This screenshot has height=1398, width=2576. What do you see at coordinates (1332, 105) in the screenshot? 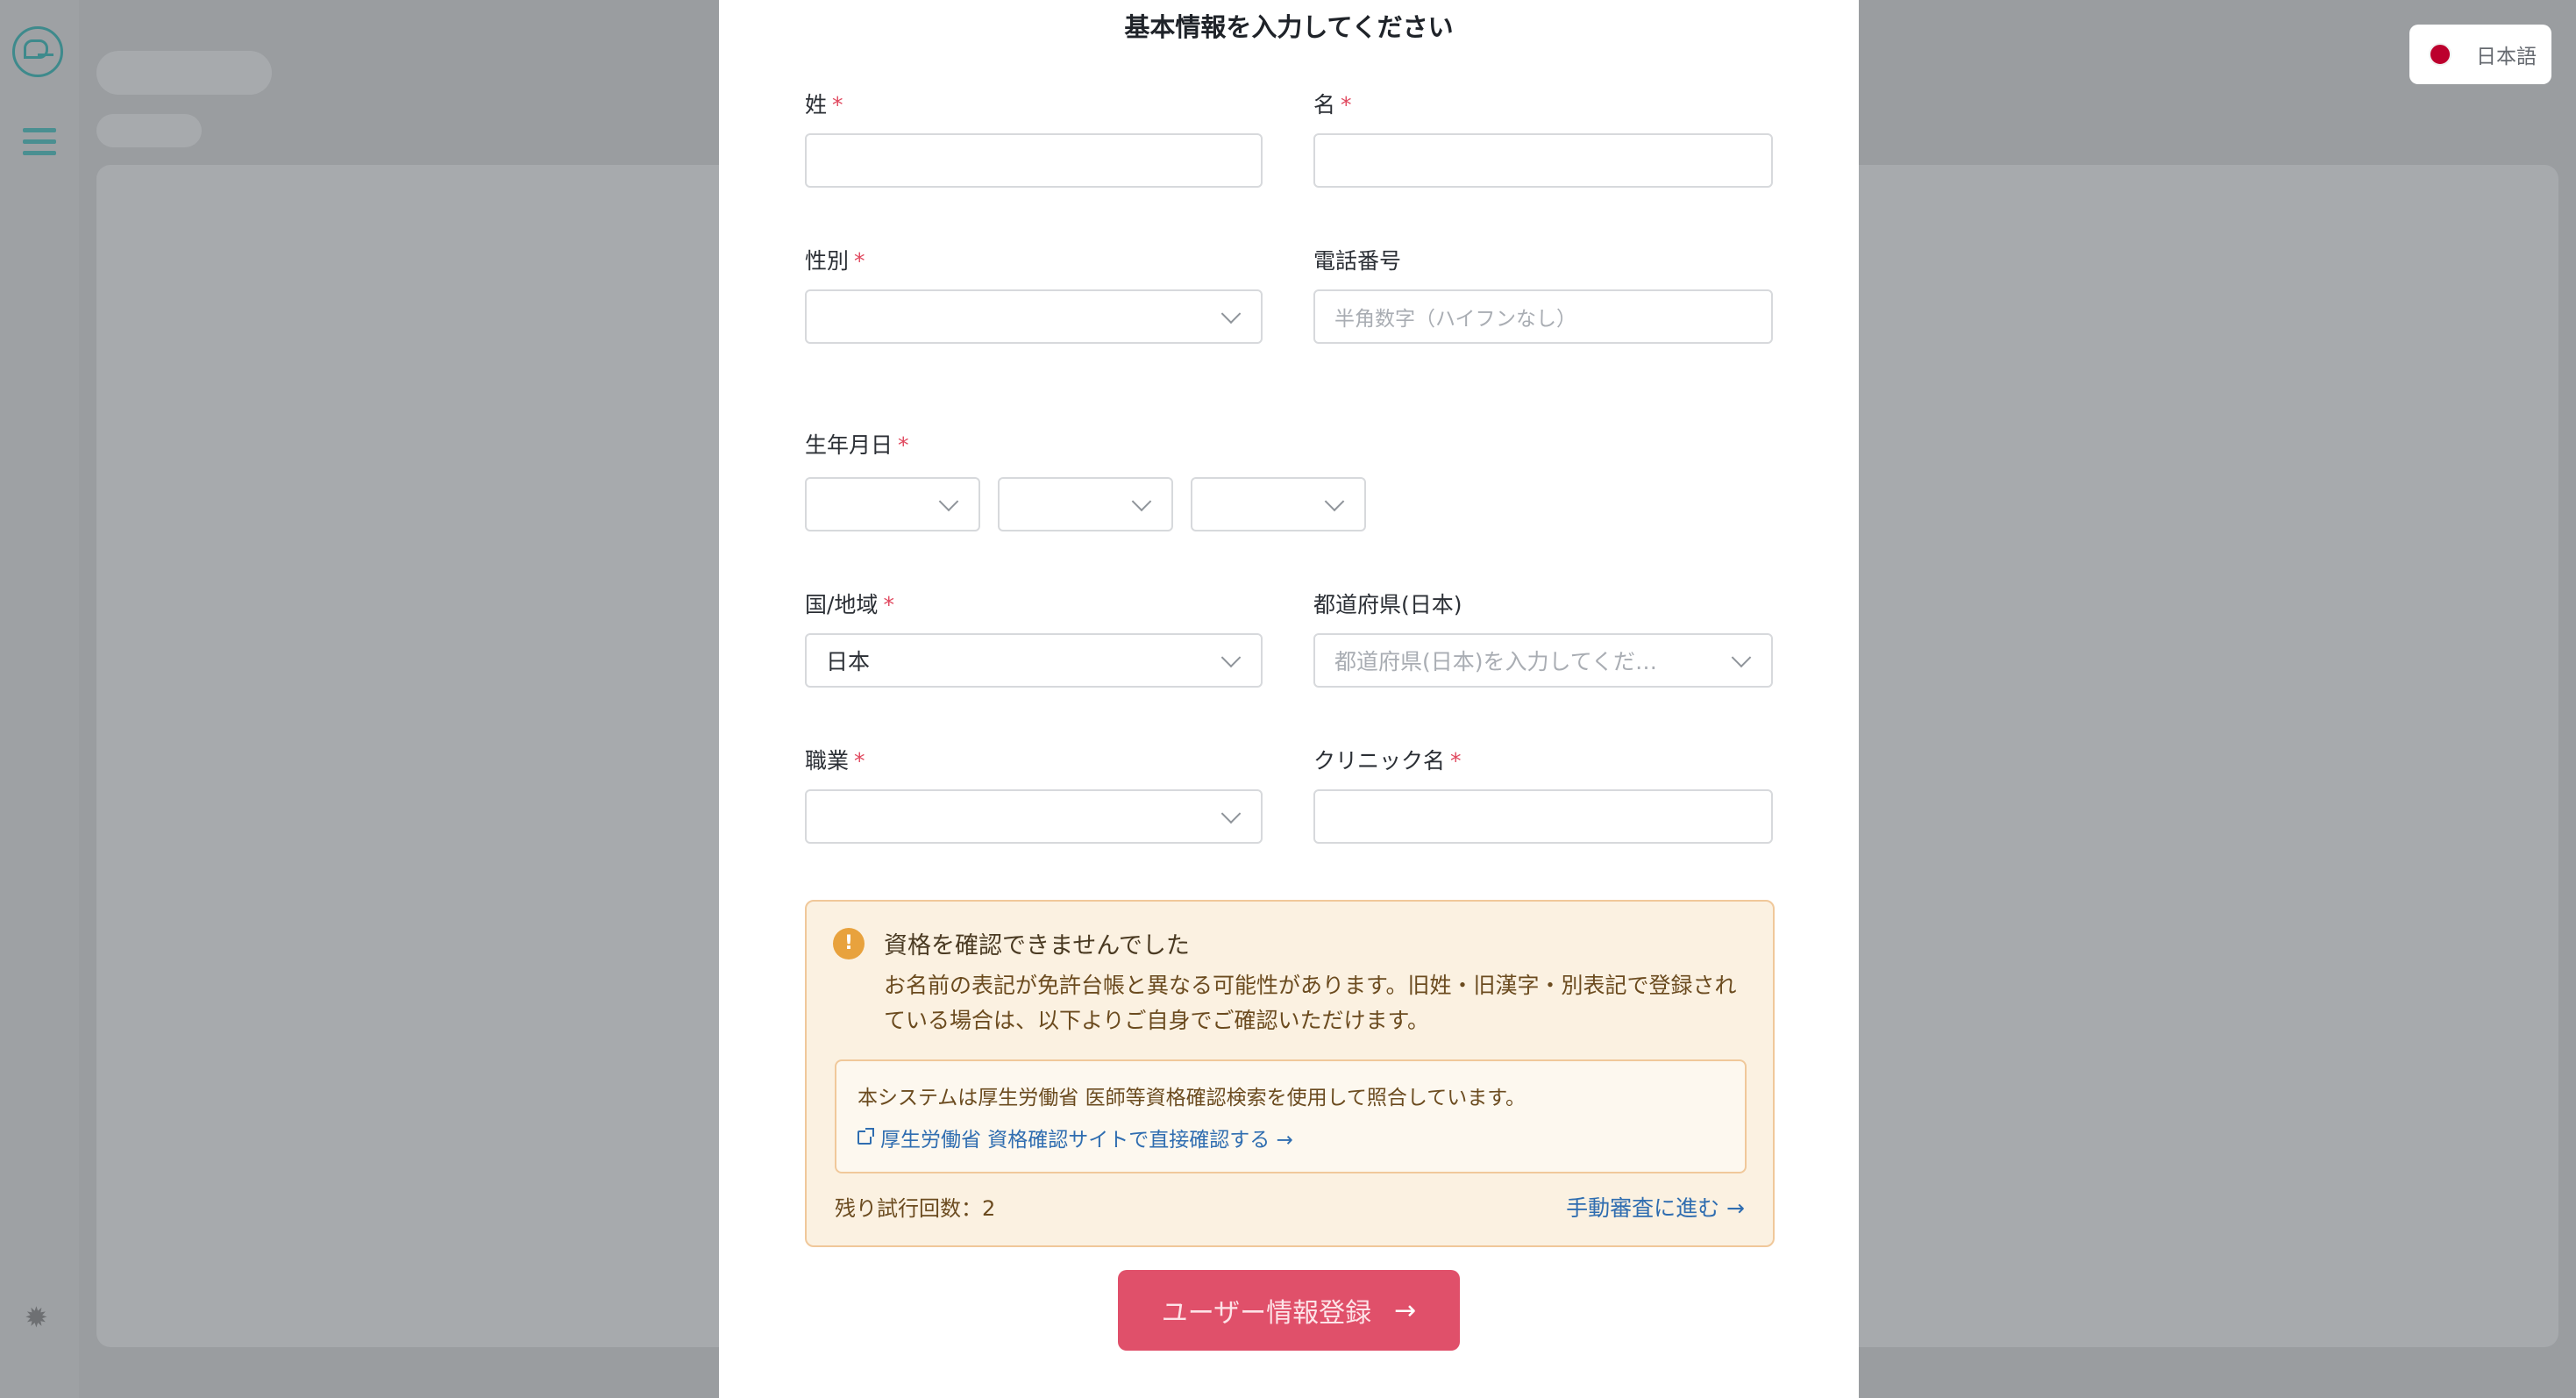
I see `first-name-label: 名 *` at bounding box center [1332, 105].